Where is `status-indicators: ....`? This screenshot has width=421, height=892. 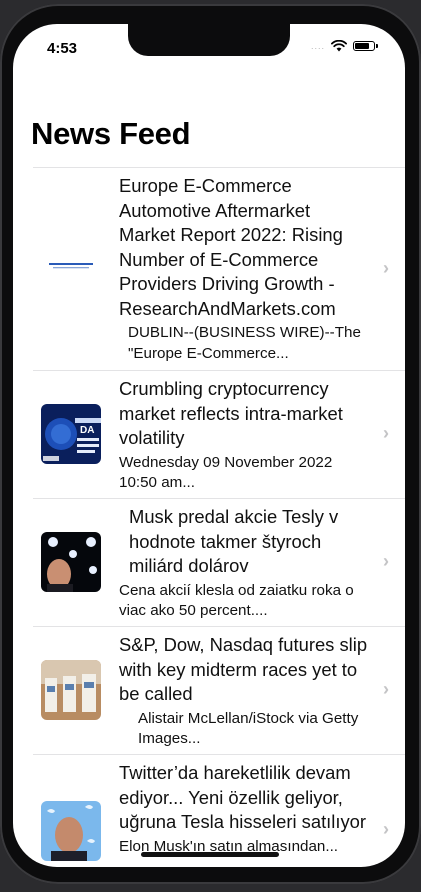 status-indicators: .... is located at coordinates (344, 46).